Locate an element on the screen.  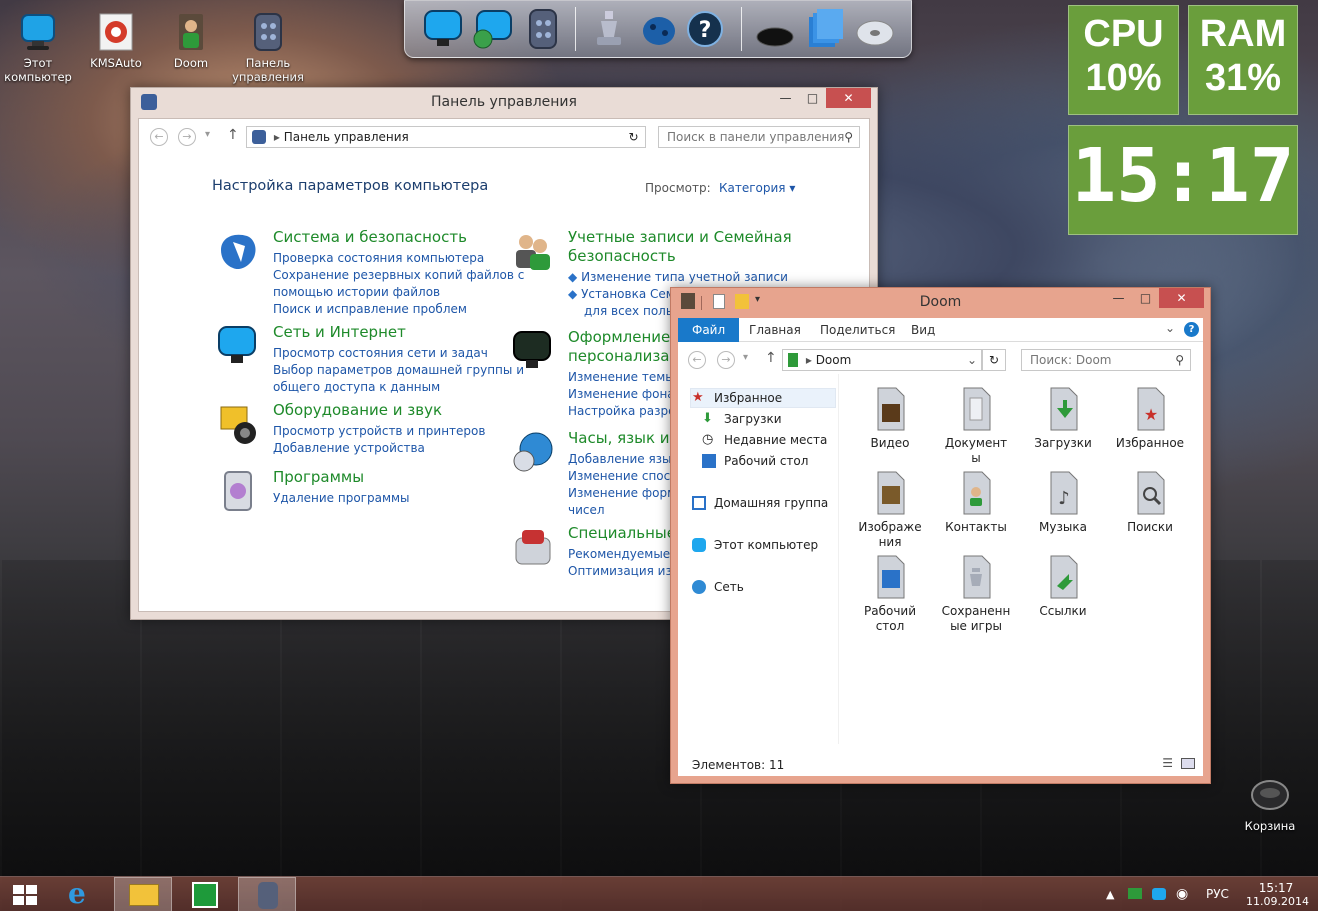
large-icons-view-icon is located at coordinates (1188, 763).